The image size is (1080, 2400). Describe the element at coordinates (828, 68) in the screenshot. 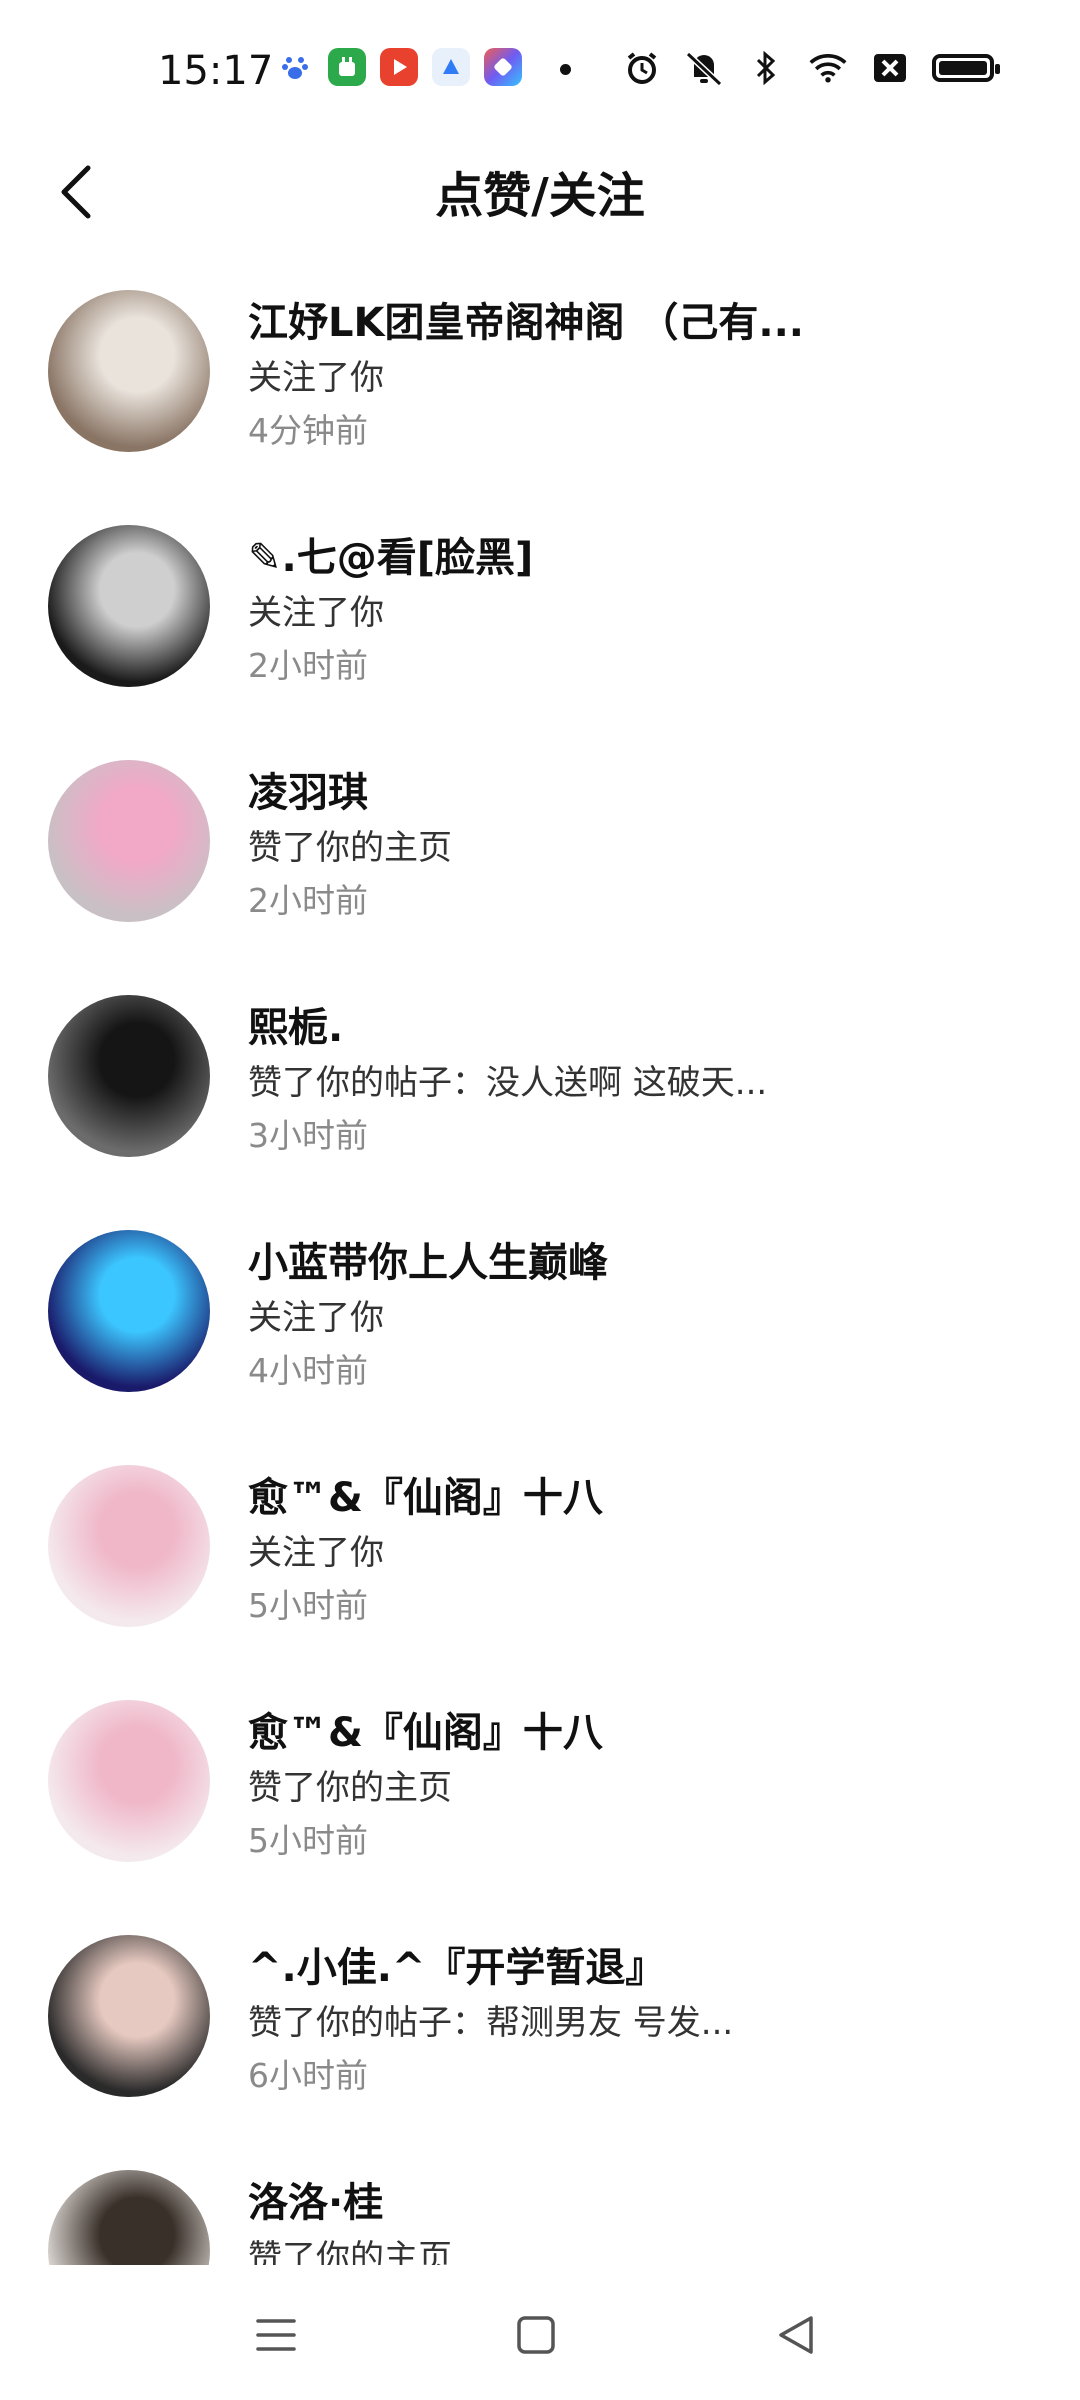

I see `wifi-icon` at that location.